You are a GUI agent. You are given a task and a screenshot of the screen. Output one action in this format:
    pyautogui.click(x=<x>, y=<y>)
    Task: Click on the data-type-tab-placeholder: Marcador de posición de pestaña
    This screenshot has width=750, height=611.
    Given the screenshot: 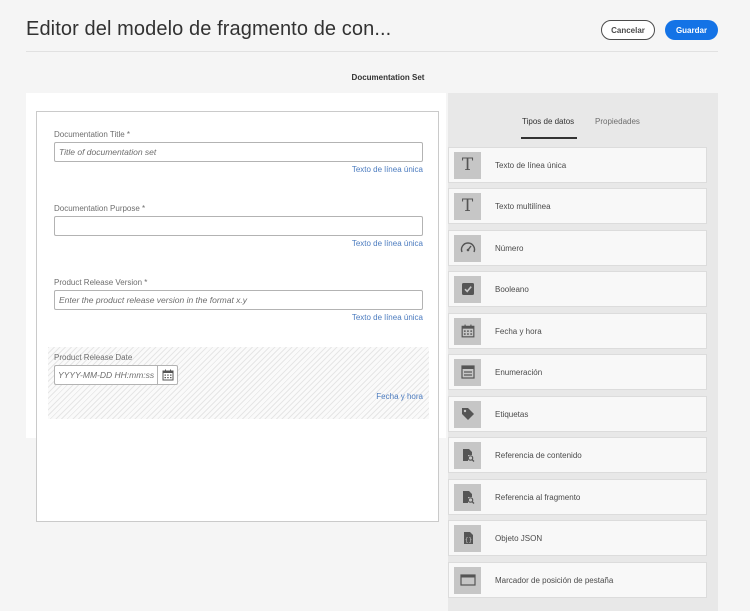 What is the action you would take?
    pyautogui.click(x=577, y=580)
    